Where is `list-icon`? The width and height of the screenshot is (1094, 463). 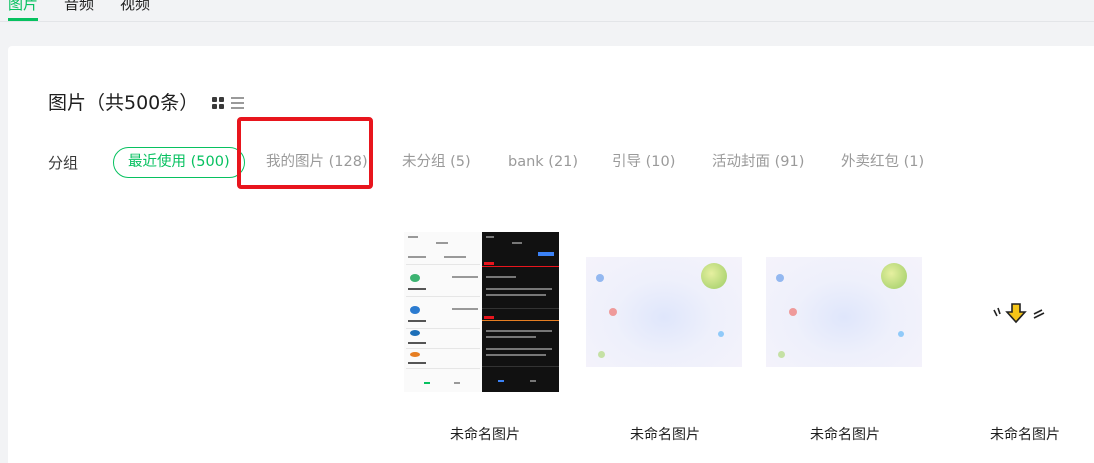
list-icon is located at coordinates (237, 103).